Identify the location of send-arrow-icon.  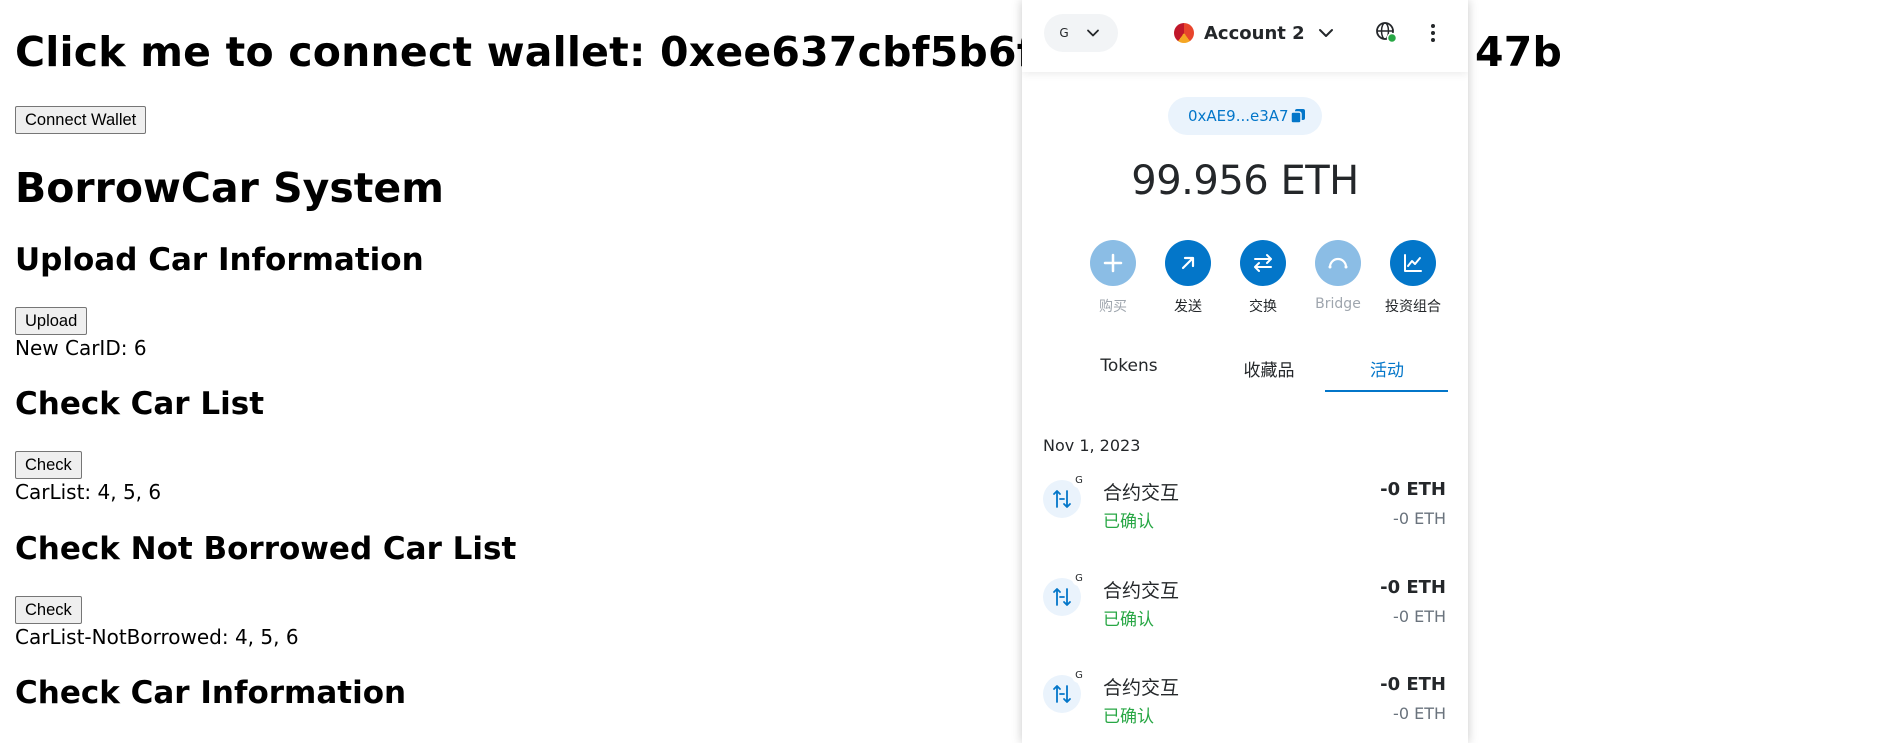
(1188, 263).